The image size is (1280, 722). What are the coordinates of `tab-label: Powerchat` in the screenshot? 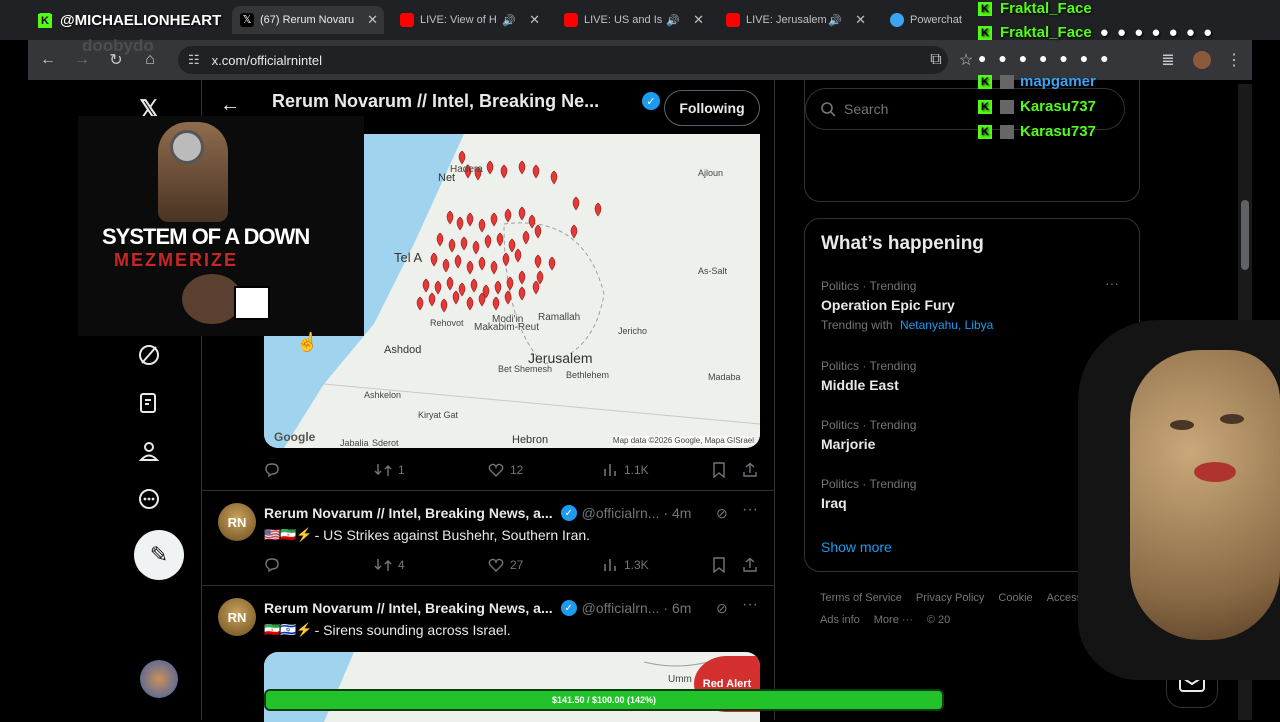 It's located at (936, 20).